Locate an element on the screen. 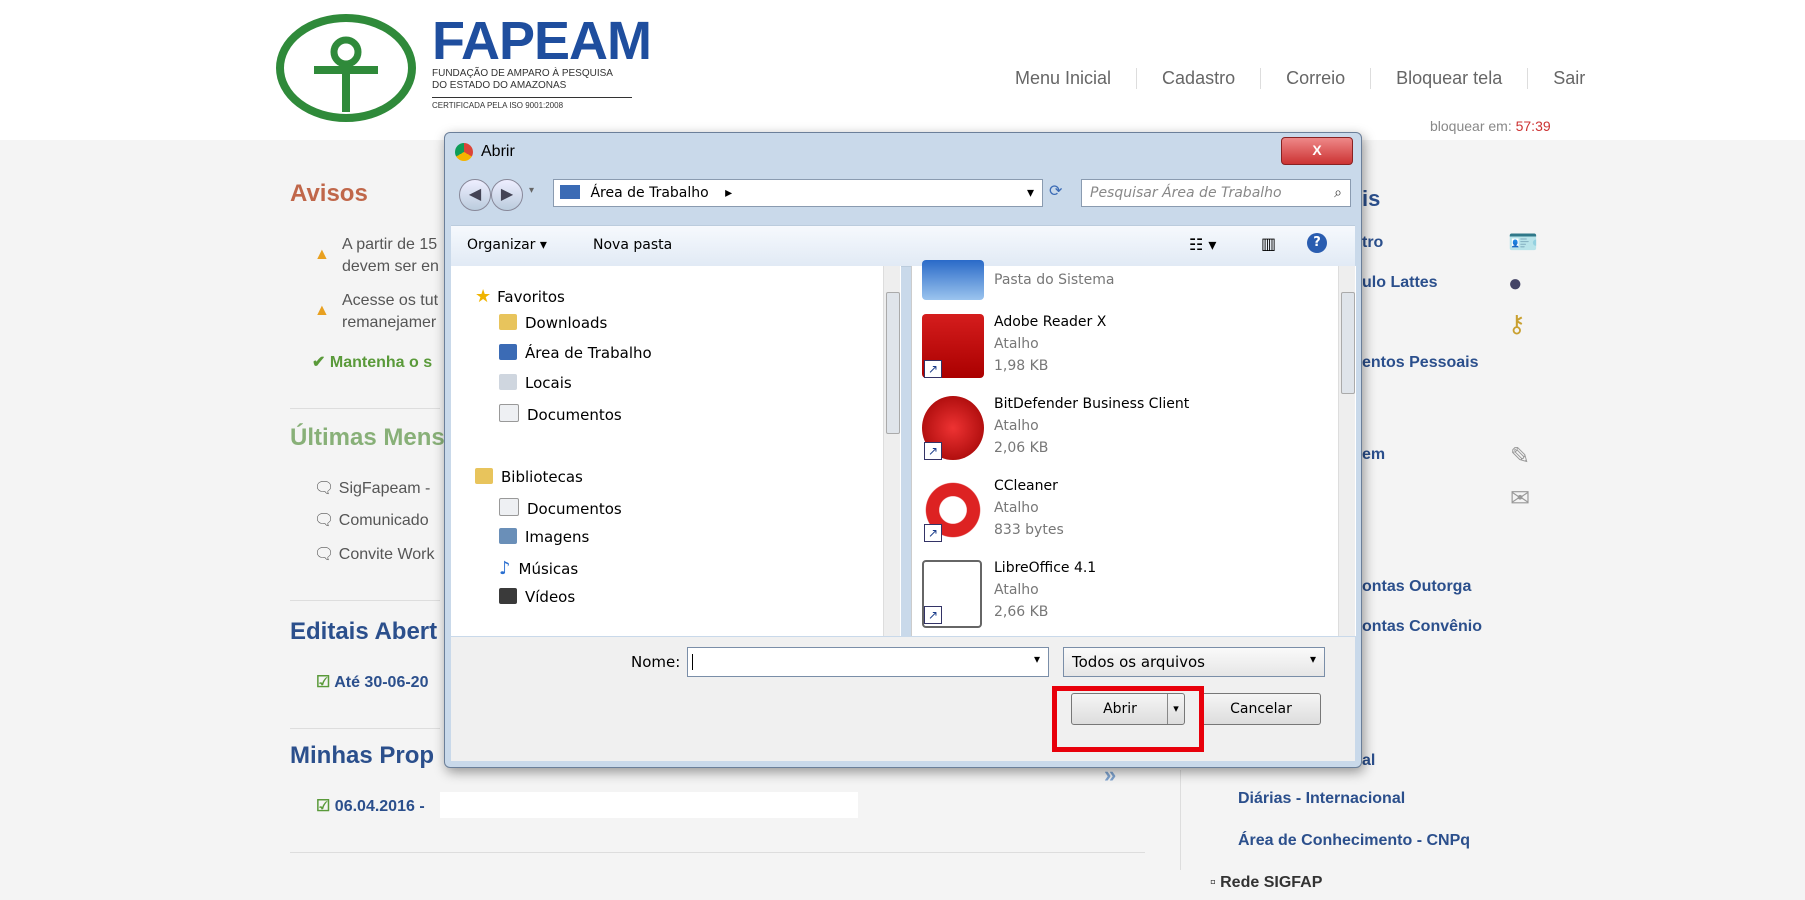  computer-icon is located at coordinates (953, 280).